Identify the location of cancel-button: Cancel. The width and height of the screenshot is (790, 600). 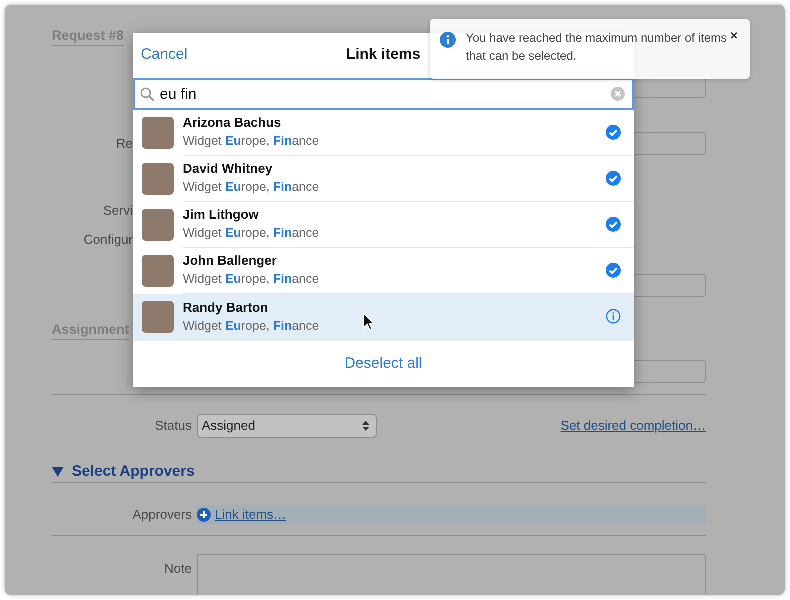
(164, 55).